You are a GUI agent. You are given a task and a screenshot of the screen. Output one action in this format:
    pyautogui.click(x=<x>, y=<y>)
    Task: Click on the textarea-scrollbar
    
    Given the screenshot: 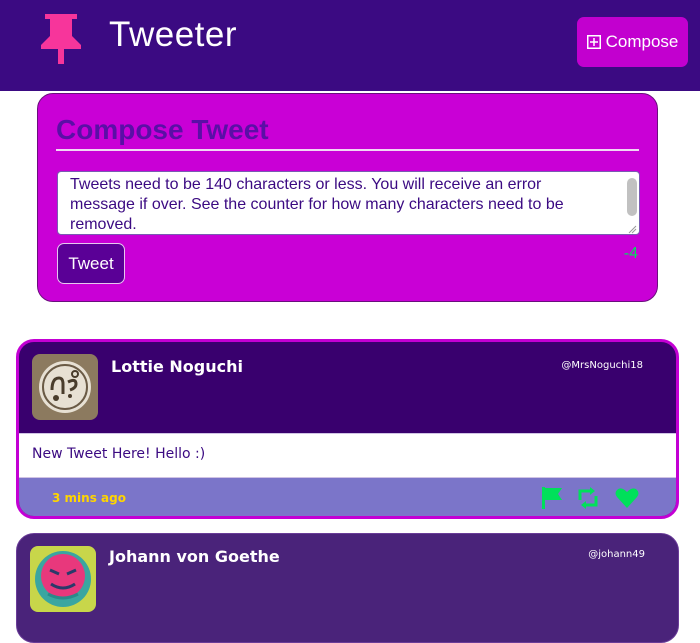 What is the action you would take?
    pyautogui.click(x=632, y=197)
    